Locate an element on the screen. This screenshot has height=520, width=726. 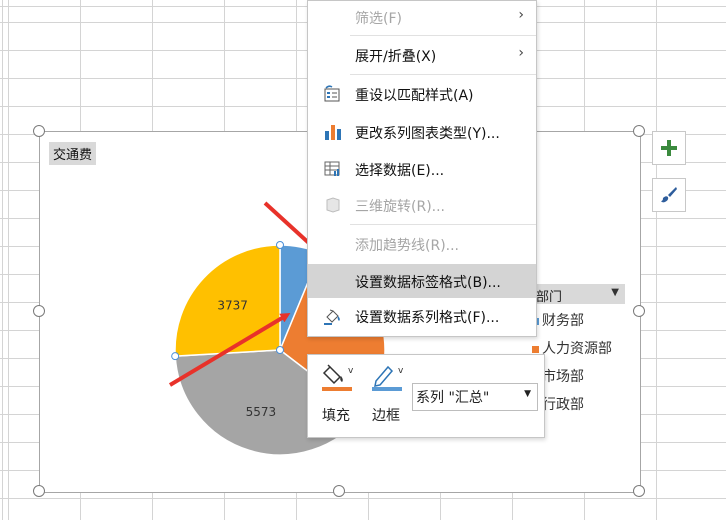
pen-outline-icon: v is located at coordinates (388, 378).